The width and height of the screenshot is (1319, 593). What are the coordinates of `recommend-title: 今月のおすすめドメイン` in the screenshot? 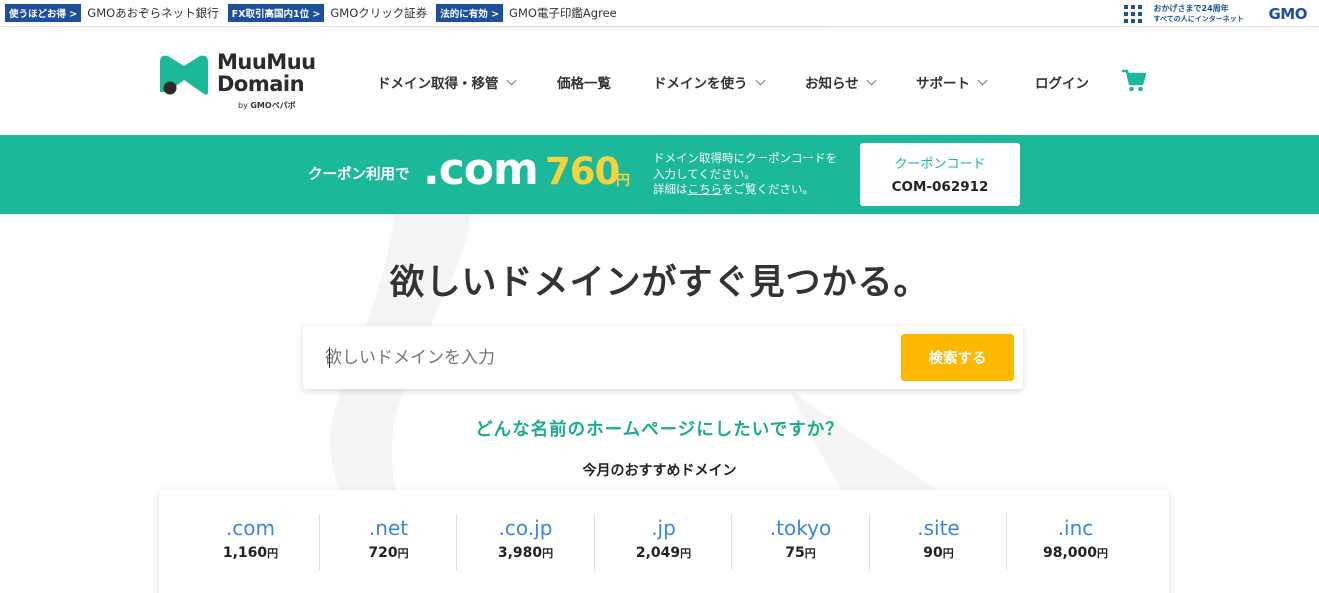 It's located at (659, 471).